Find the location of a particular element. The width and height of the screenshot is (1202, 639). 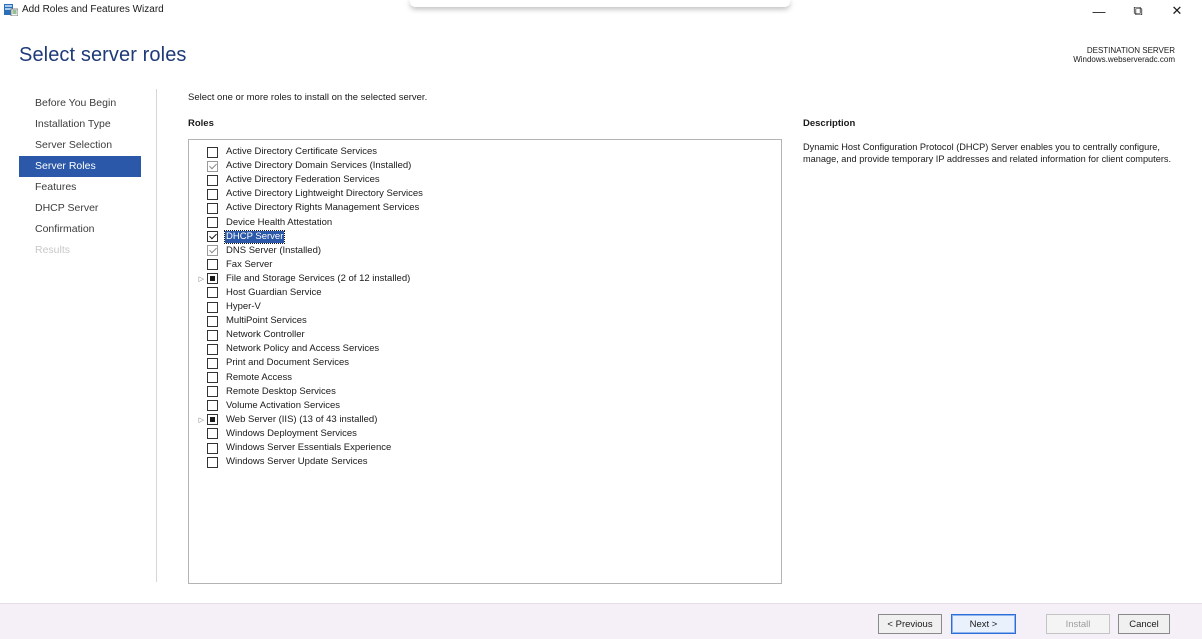

role-label: Network Policy and Access Services is located at coordinates (302, 349).